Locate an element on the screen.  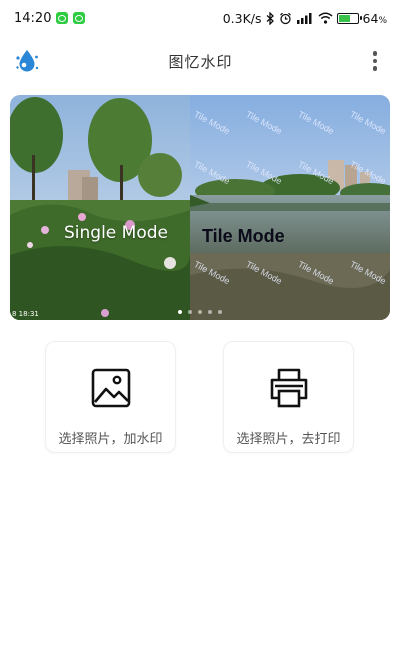
status-right: 0.3K/s 64% is located at coordinates (305, 18).